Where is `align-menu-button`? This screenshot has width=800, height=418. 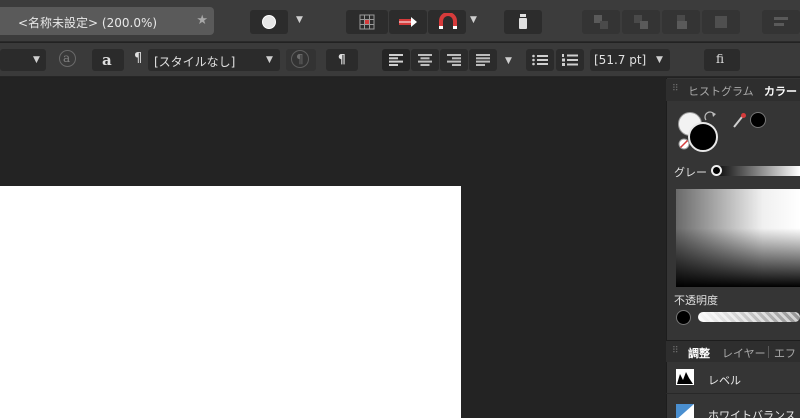
align-menu-button is located at coordinates (781, 22).